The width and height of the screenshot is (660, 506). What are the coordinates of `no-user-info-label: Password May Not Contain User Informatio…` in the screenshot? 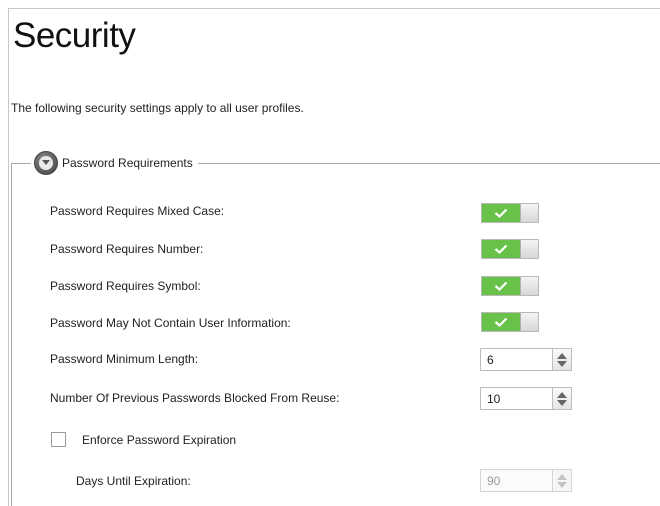 It's located at (170, 323).